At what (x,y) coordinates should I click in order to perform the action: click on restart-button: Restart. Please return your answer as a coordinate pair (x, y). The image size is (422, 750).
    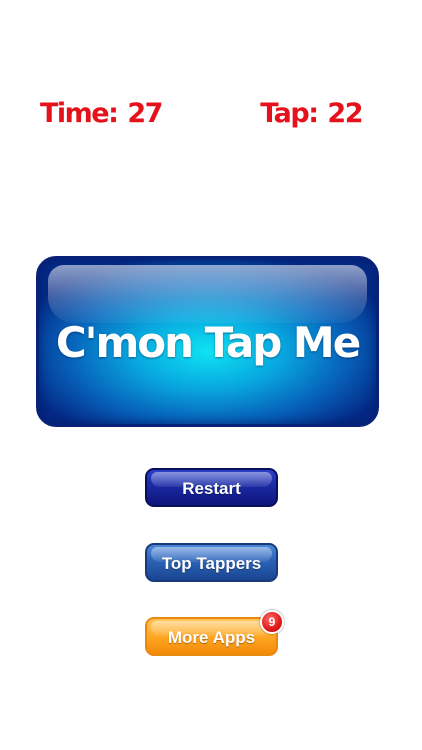
    Looking at the image, I should click on (211, 487).